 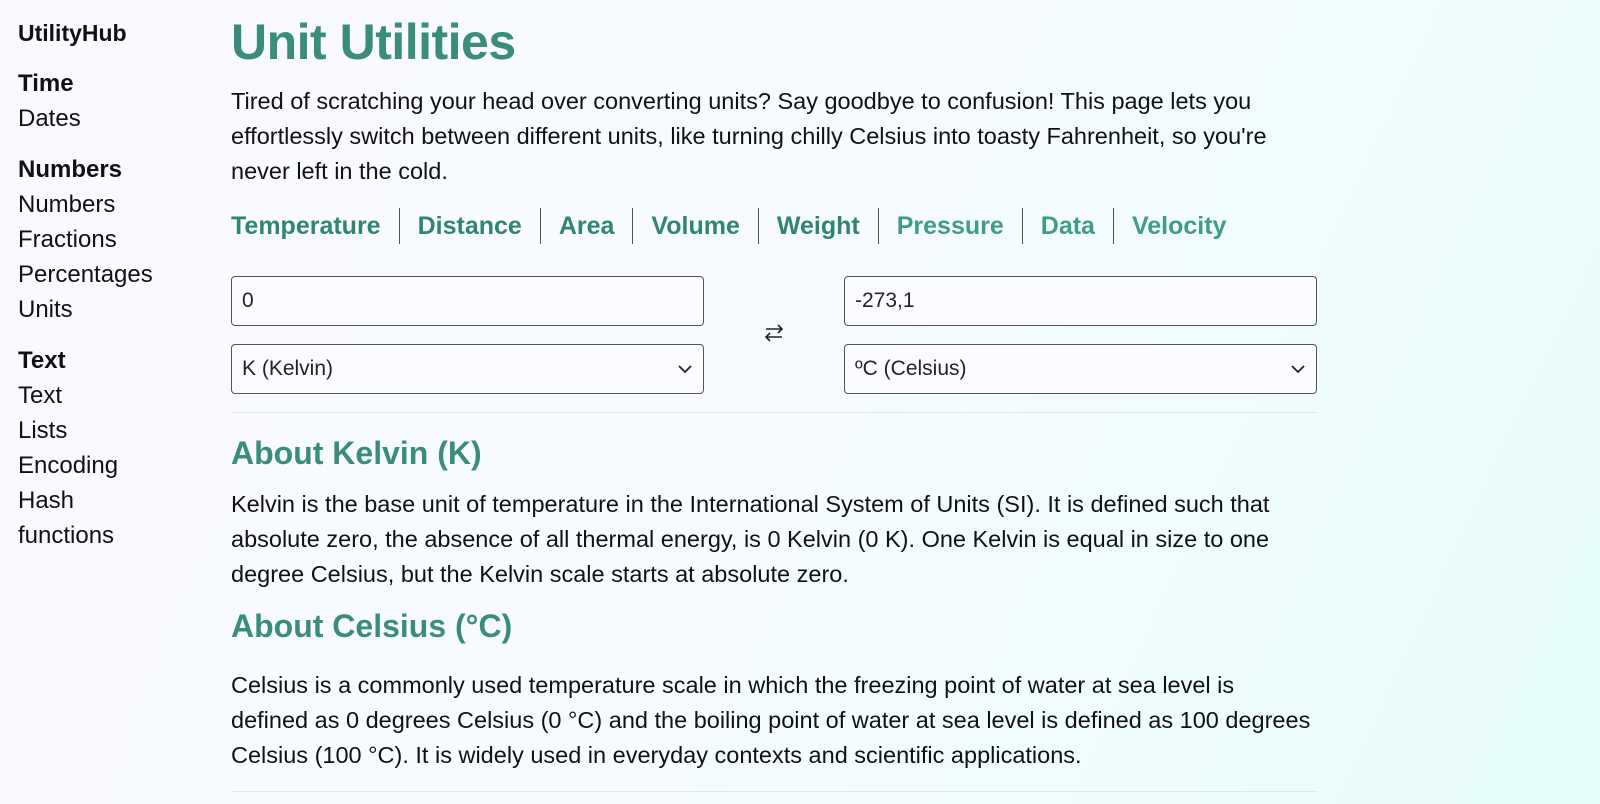 I want to click on nav-group-text: Text Text Lists Encoding Hash functions, so click(x=113, y=448).